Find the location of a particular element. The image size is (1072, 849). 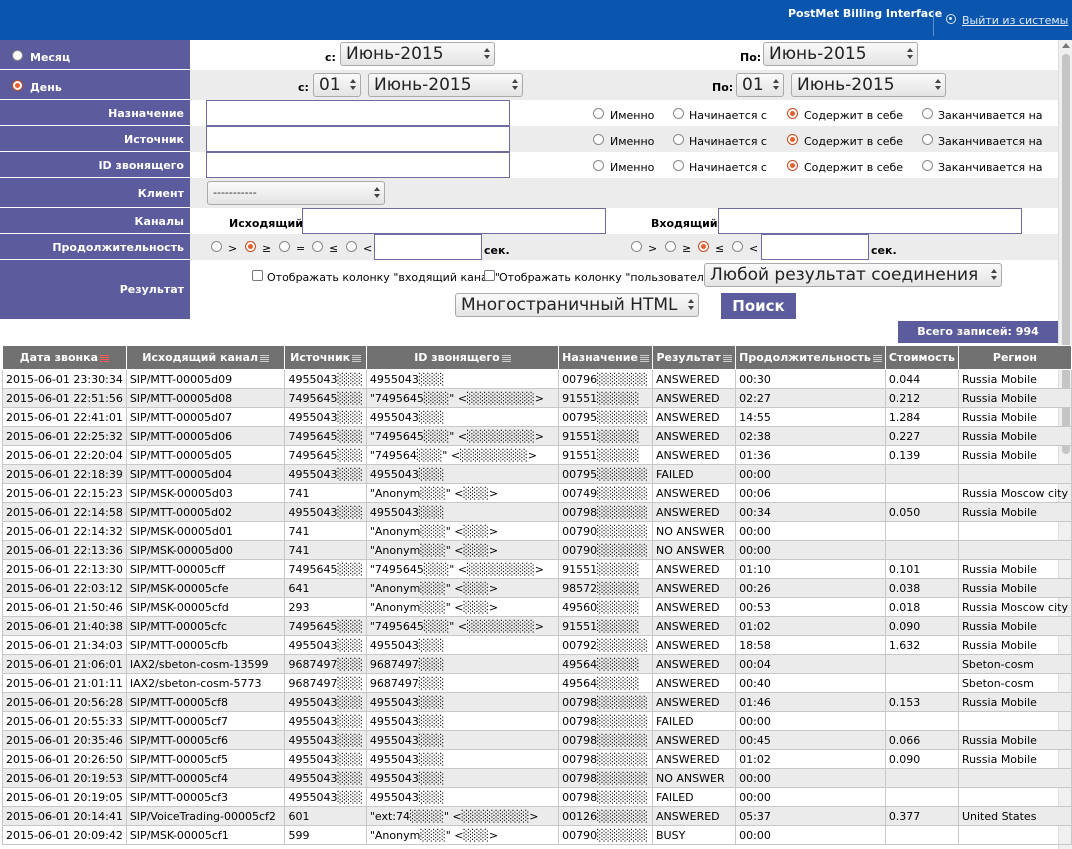

cell-destination: 00790░░░░░░ is located at coordinates (605, 531).